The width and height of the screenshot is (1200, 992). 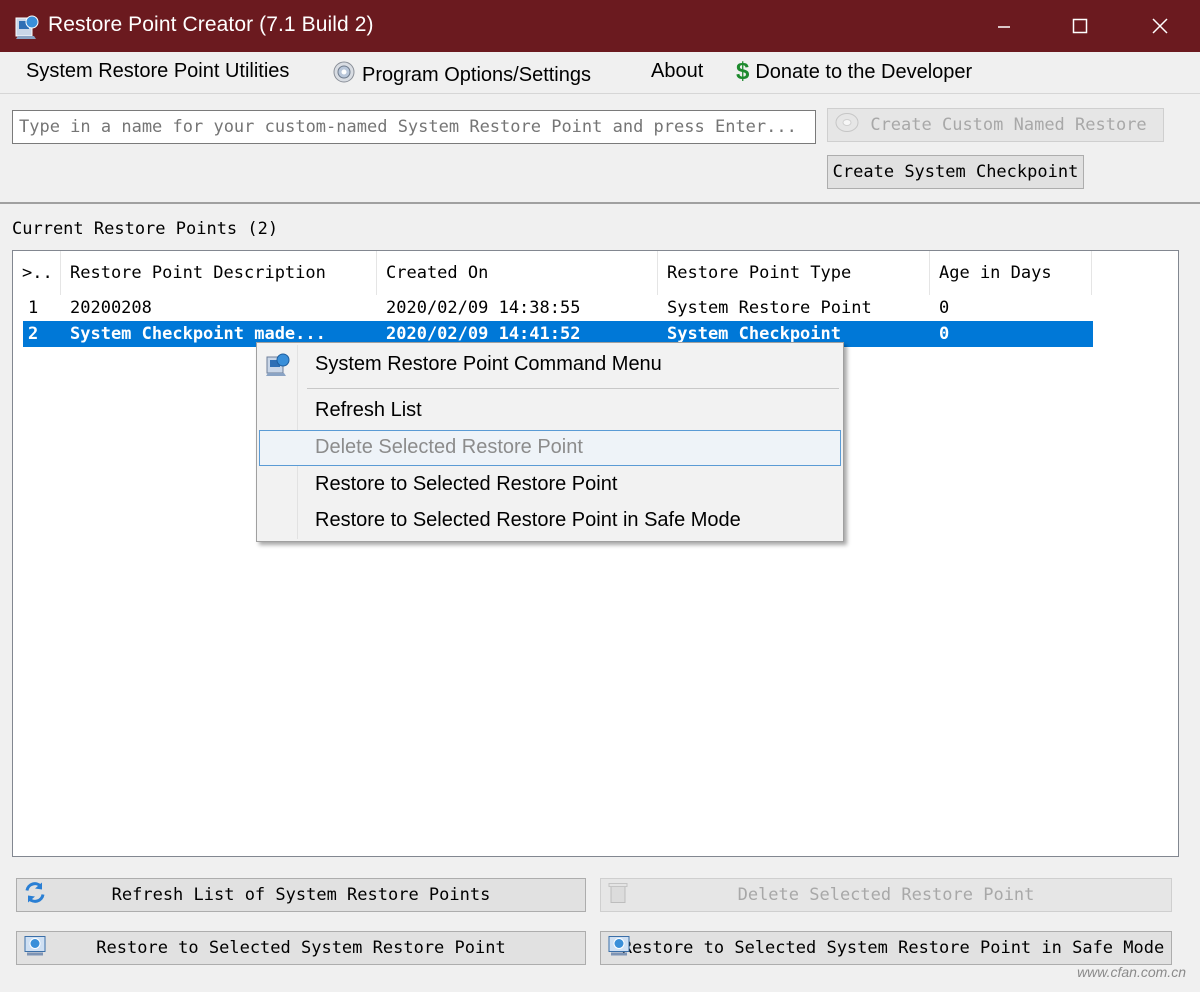 What do you see at coordinates (111, 308) in the screenshot?
I see `row-description: 20200208` at bounding box center [111, 308].